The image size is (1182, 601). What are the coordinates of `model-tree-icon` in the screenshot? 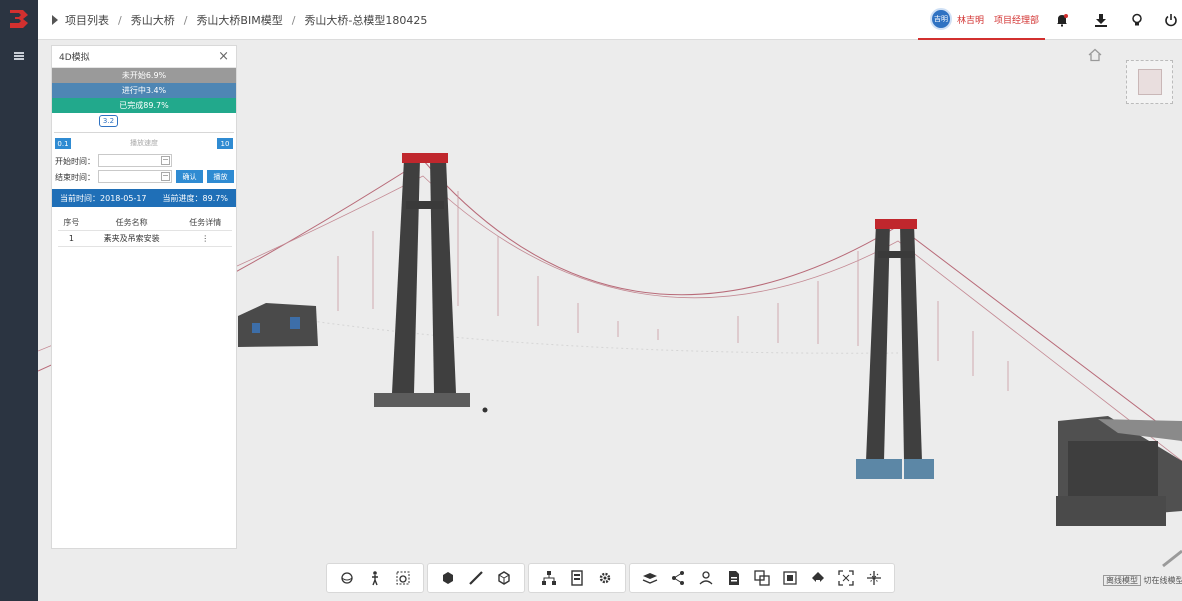 It's located at (549, 578).